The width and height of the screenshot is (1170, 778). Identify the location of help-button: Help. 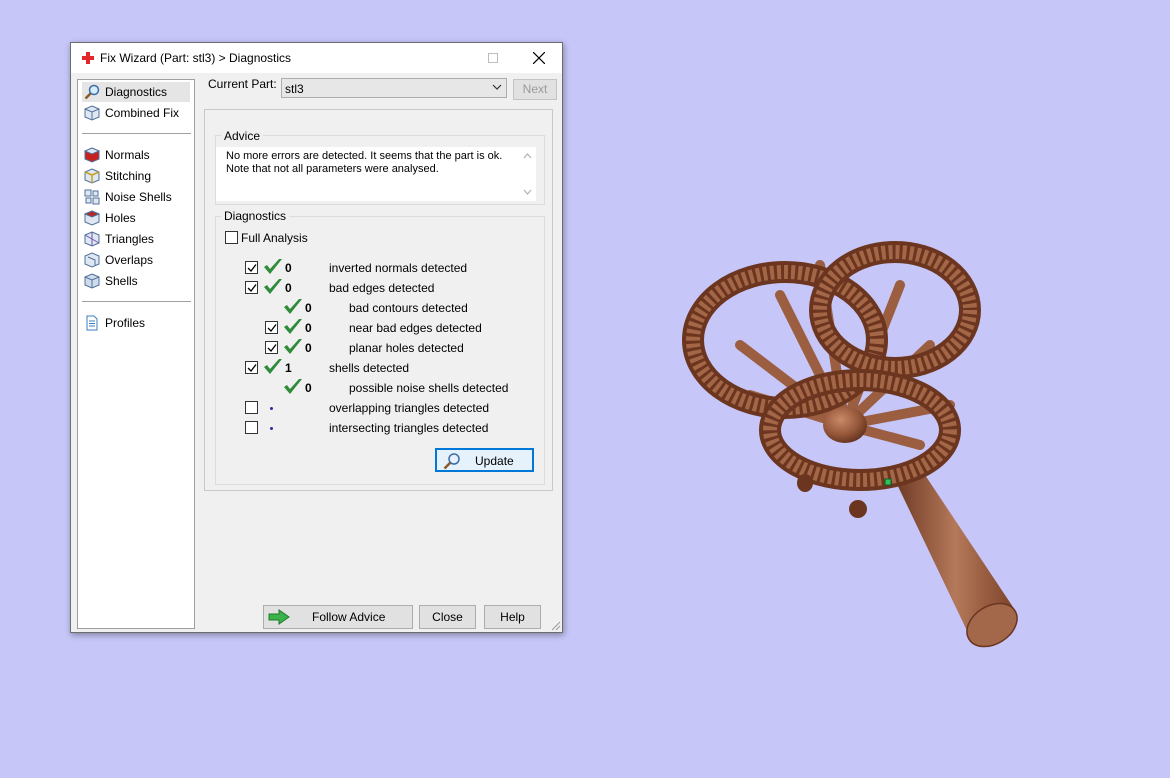
(512, 617).